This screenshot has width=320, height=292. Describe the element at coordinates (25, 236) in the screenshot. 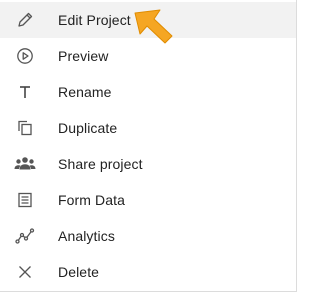

I see `analytics-icon` at that location.